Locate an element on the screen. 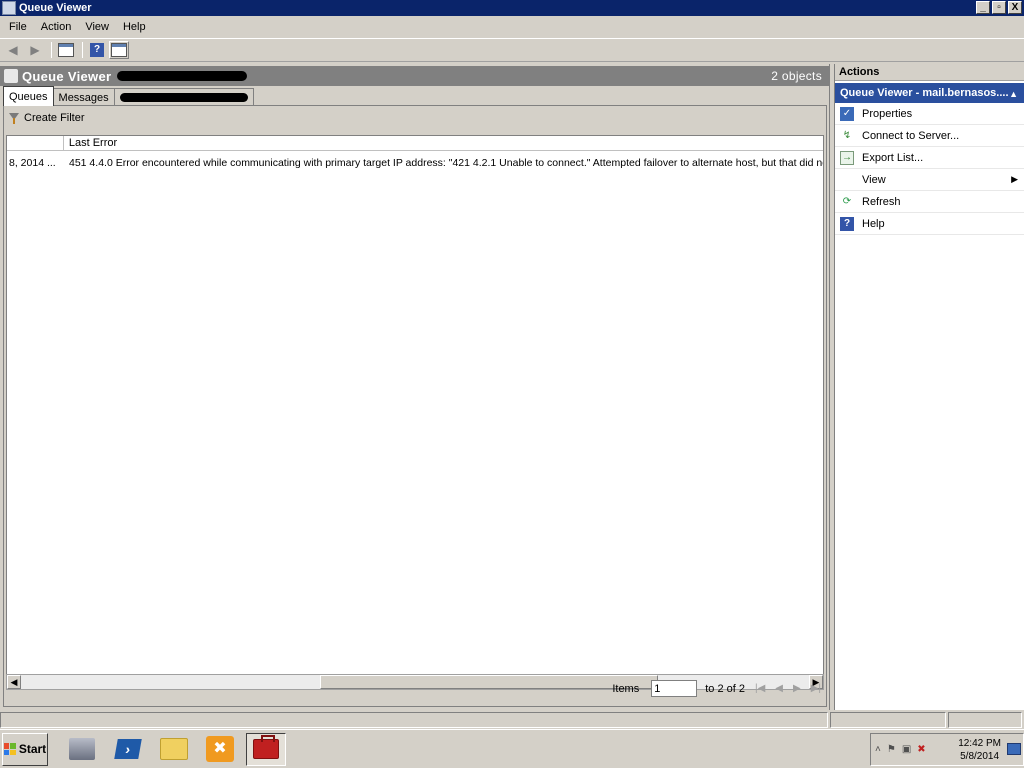 The image size is (1024, 768). show-desktop-icon is located at coordinates (1014, 749).